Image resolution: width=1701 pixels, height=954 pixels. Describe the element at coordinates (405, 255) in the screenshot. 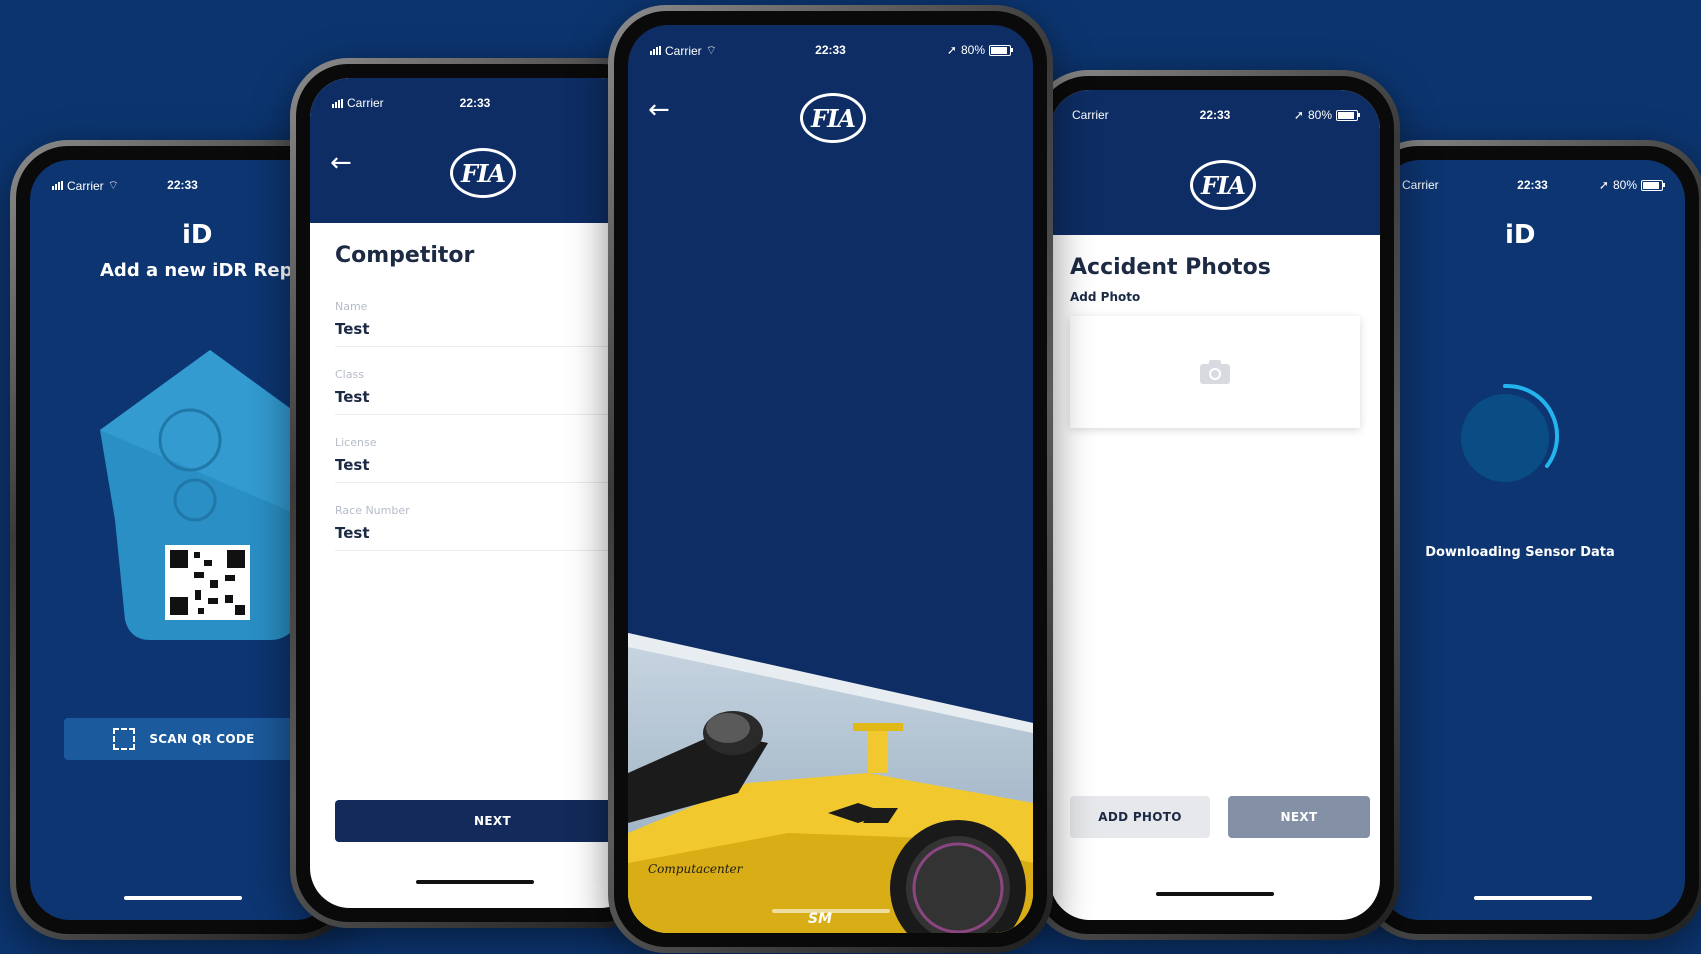

I see `page-title: Competitor` at that location.